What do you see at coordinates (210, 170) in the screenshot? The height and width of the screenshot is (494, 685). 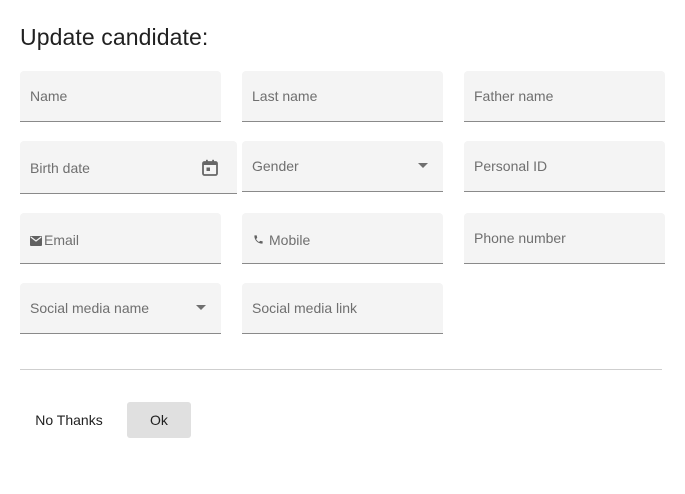 I see `calendar-icon` at bounding box center [210, 170].